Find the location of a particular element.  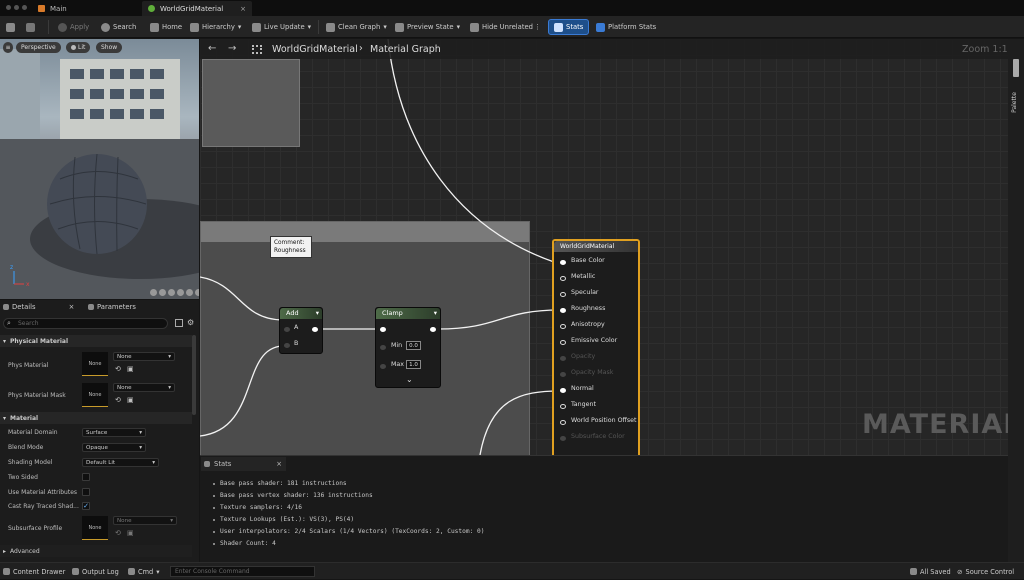

subsurface-profile-thumbnail: None is located at coordinates (95, 528).